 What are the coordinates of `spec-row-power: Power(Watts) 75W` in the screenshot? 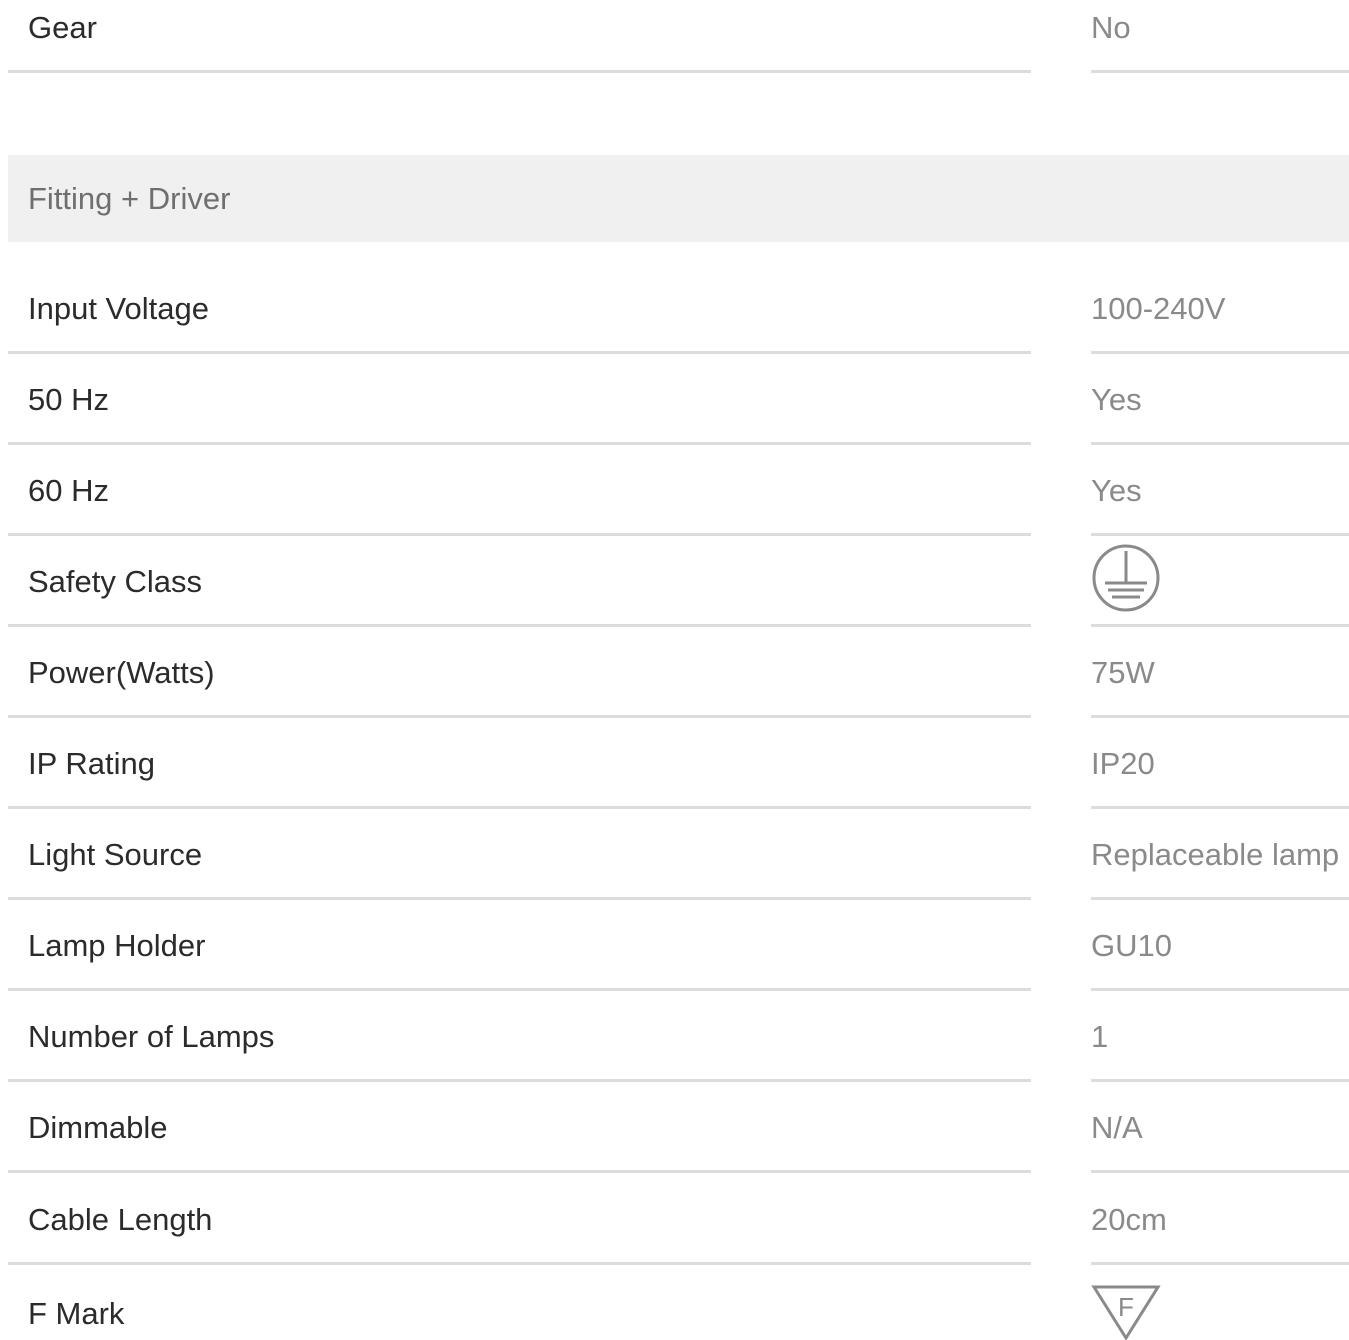 It's located at (678, 672).